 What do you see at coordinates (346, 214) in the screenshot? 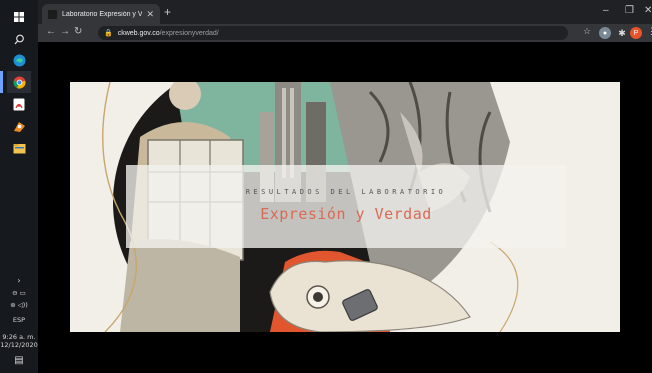
I see `hero-title: Expresión y Verdad` at bounding box center [346, 214].